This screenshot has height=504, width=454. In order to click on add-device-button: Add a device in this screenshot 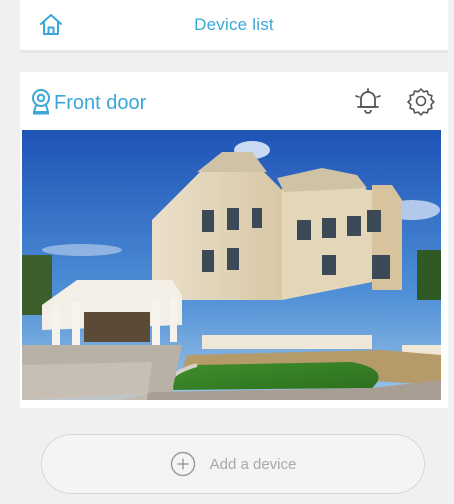, I will do `click(233, 464)`.